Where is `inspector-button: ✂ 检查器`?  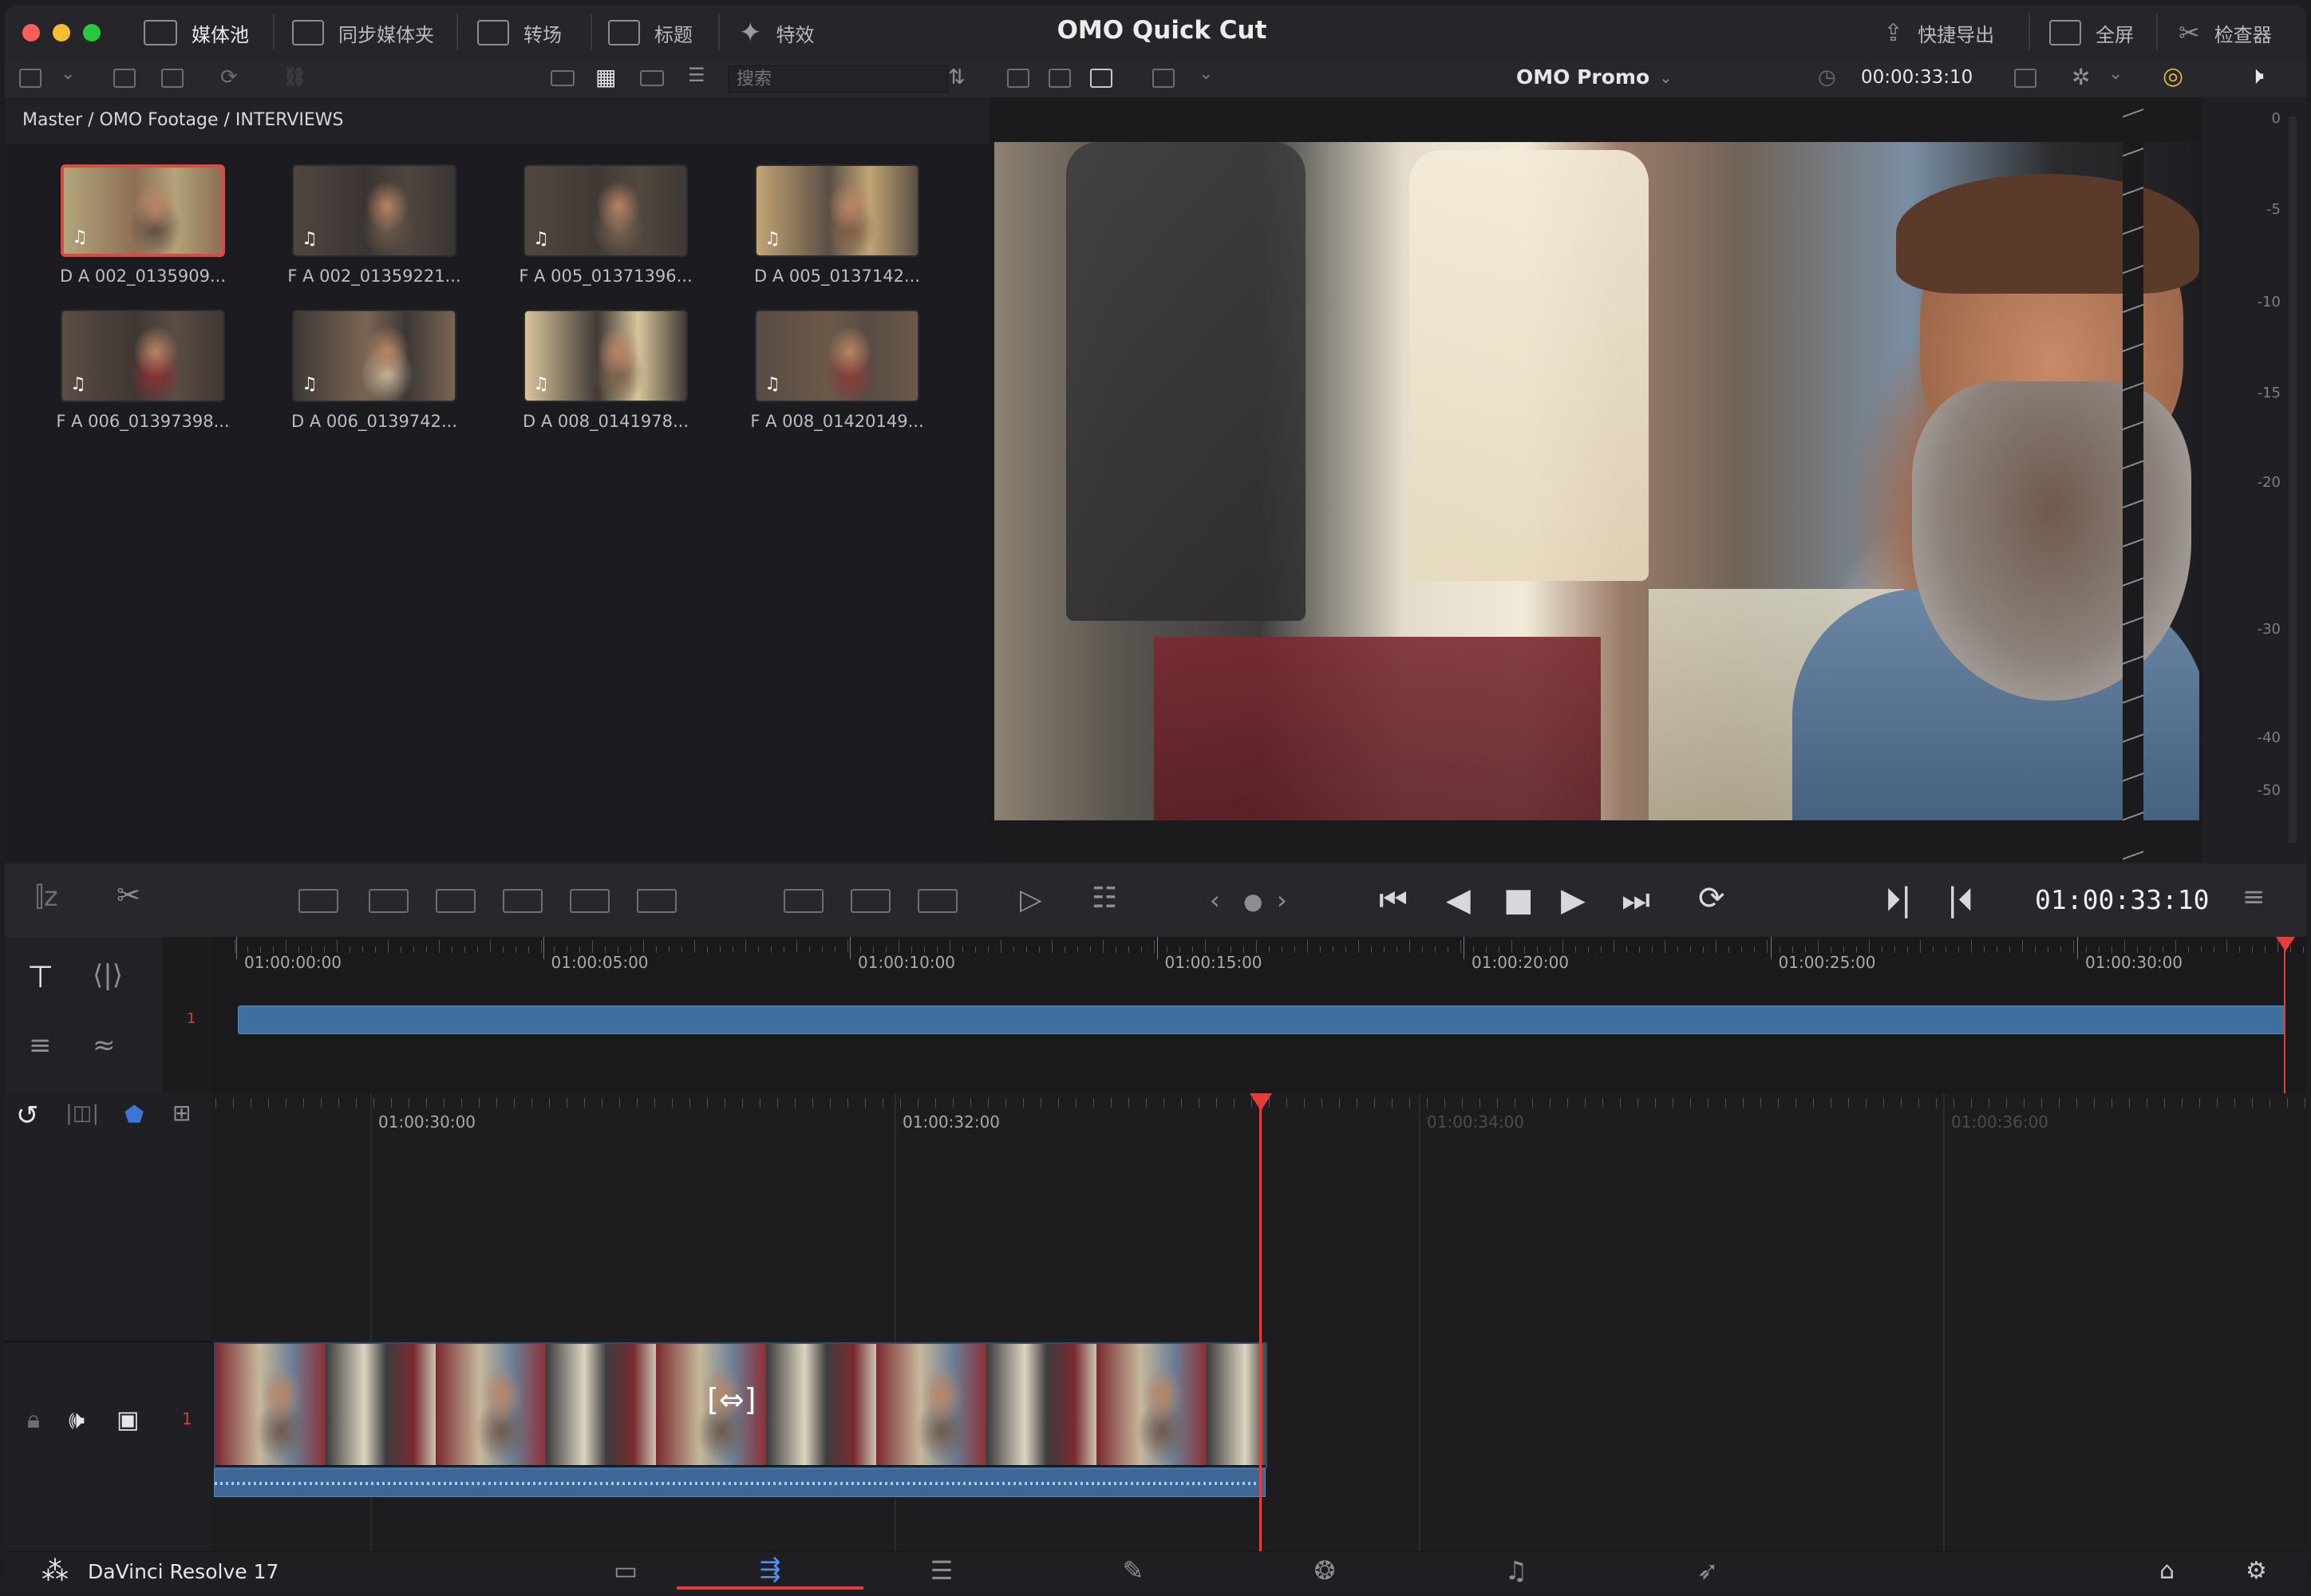
inspector-button: ✂ 检查器 is located at coordinates (2225, 33).